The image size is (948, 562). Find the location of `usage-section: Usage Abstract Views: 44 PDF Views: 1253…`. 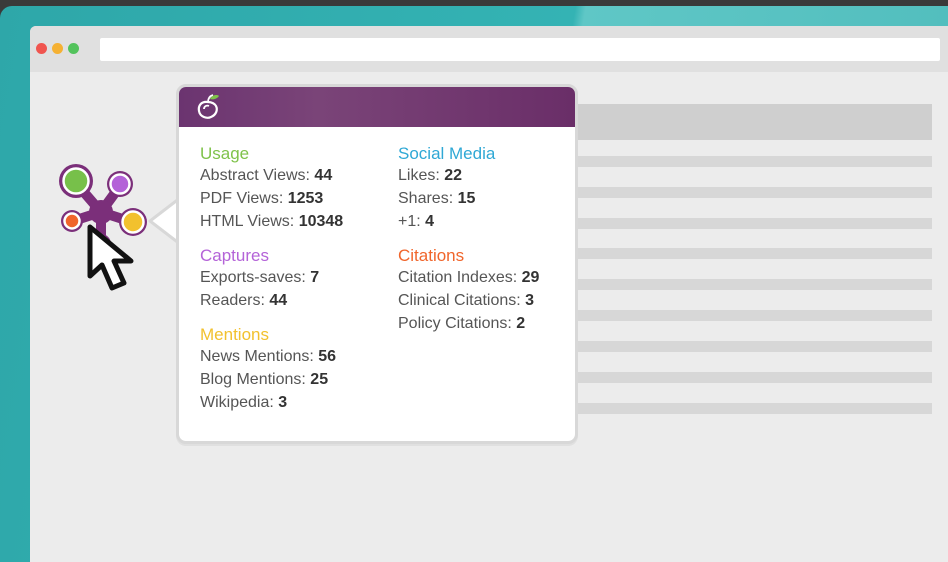

usage-section: Usage Abstract Views: 44 PDF Views: 1253… is located at coordinates (271, 188).